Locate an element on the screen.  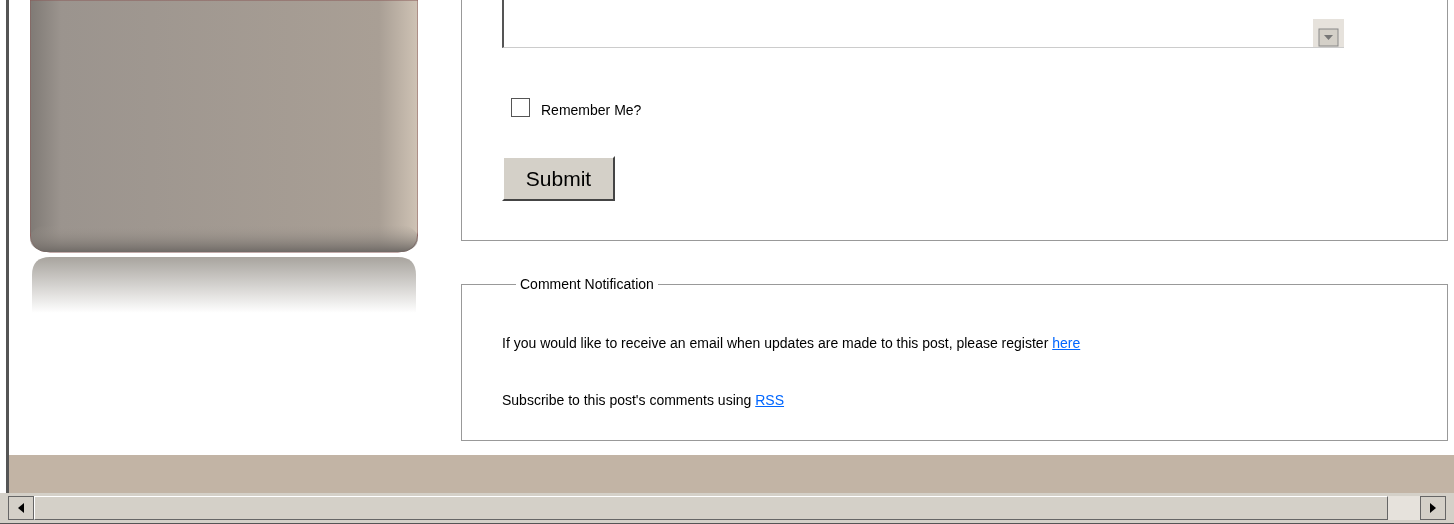
submit-button: Submit is located at coordinates (558, 178).